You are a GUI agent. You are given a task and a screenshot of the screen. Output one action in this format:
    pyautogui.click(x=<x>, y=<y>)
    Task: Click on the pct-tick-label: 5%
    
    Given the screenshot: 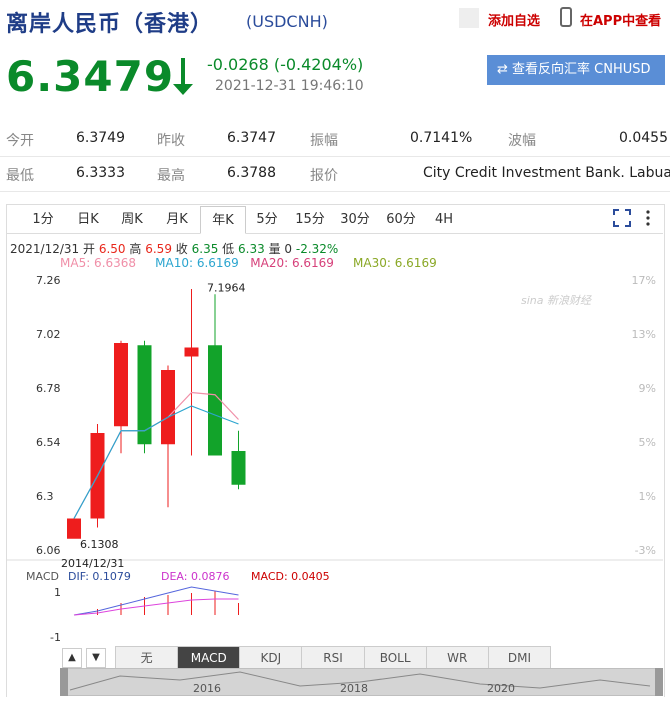 What is the action you would take?
    pyautogui.click(x=647, y=442)
    